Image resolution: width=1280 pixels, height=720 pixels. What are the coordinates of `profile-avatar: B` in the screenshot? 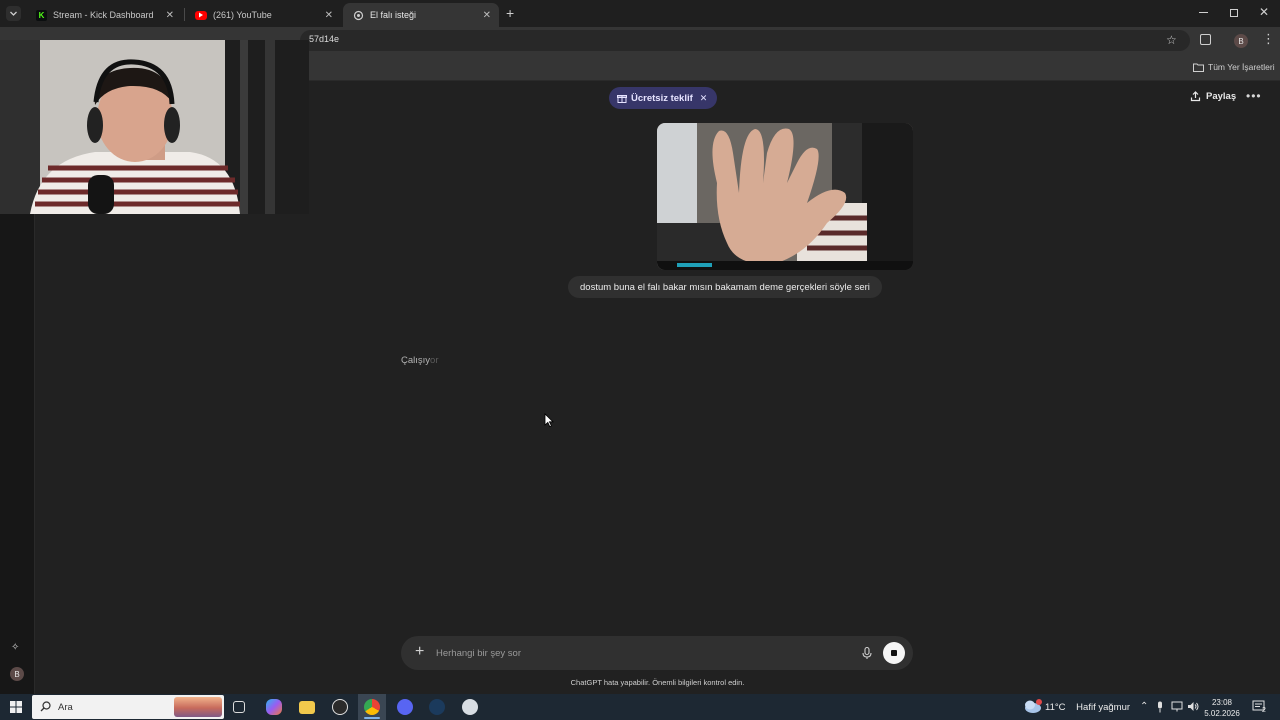 It's located at (1241, 41).